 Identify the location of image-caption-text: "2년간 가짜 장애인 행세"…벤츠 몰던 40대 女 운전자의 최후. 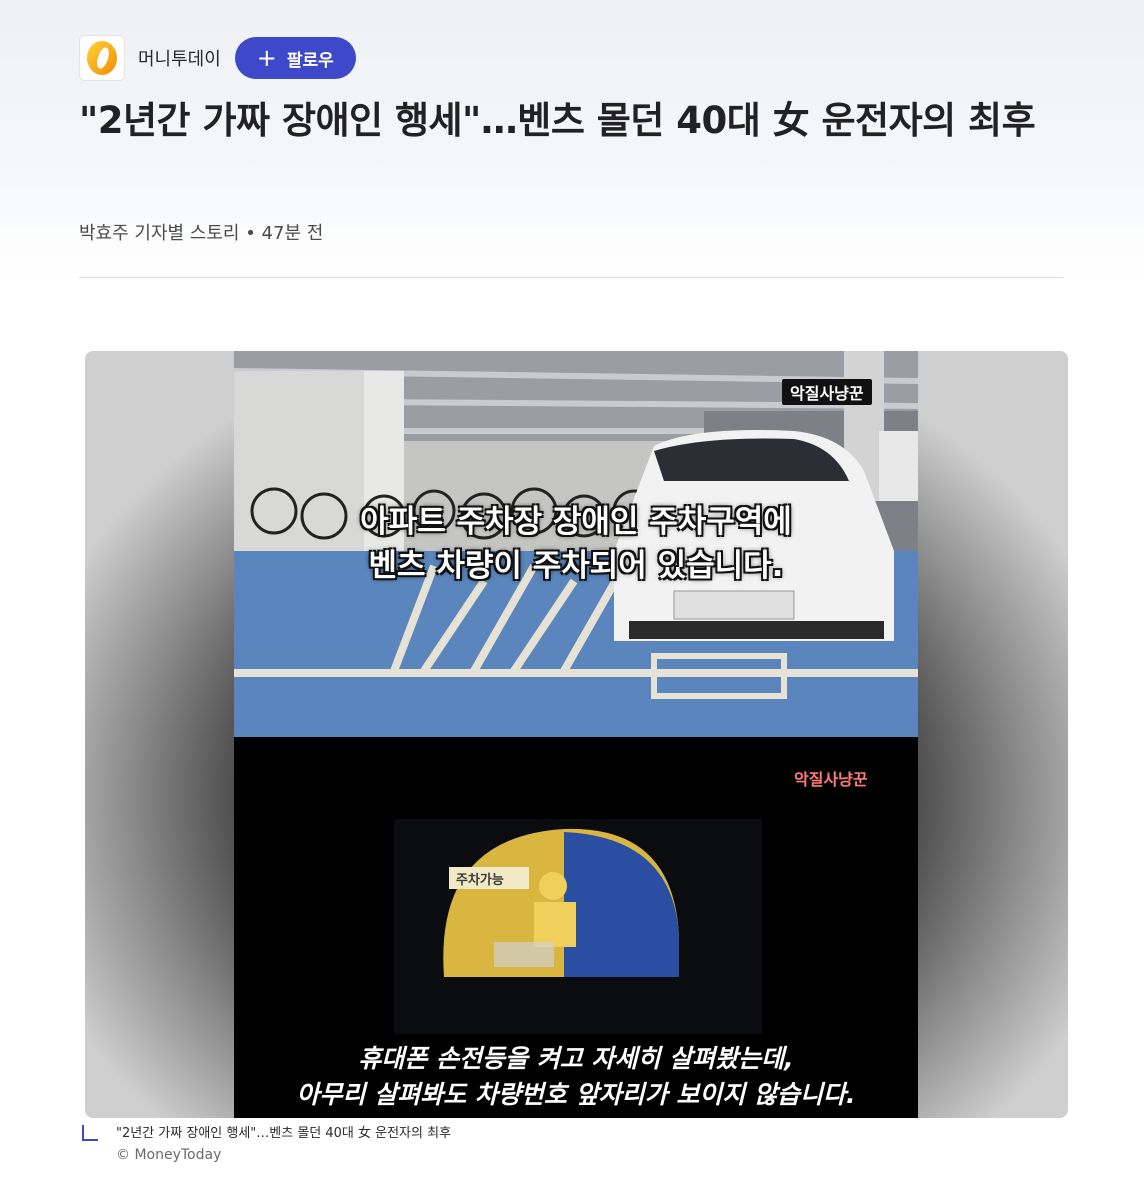
(284, 1133).